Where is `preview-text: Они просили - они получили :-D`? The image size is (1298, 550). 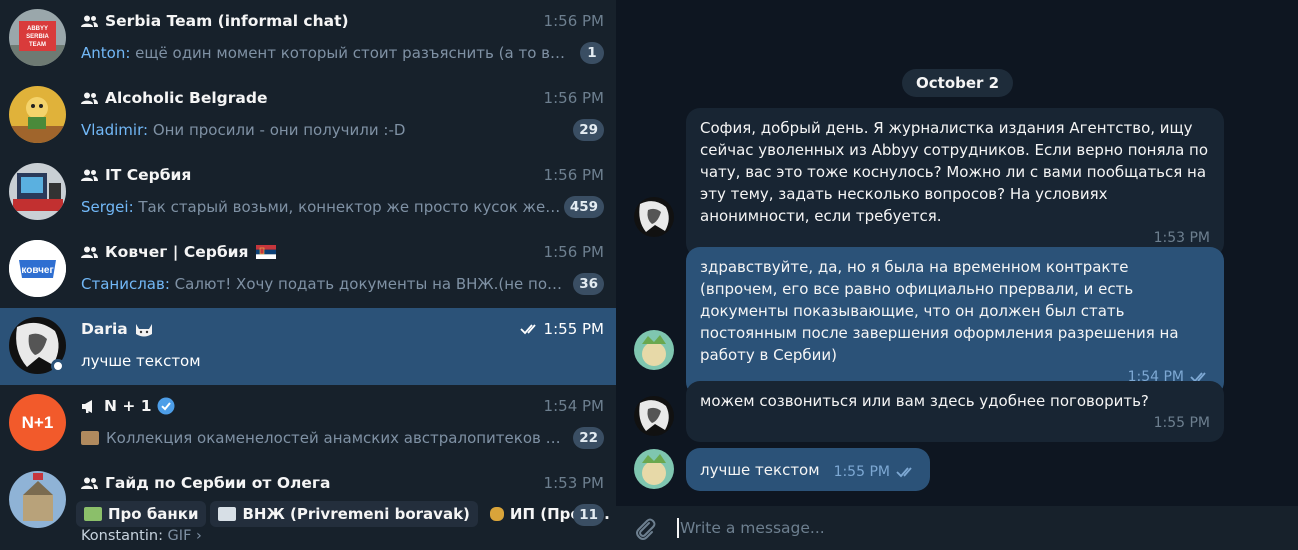 preview-text: Они просили - они получили :-D is located at coordinates (277, 130).